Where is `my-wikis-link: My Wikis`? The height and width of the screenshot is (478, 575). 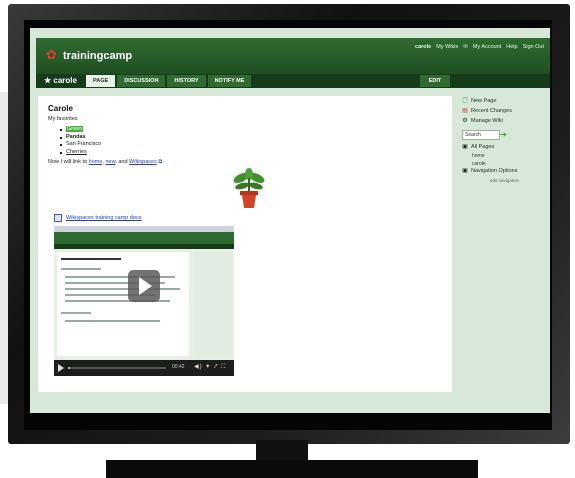 my-wikis-link: My Wikis is located at coordinates (447, 47).